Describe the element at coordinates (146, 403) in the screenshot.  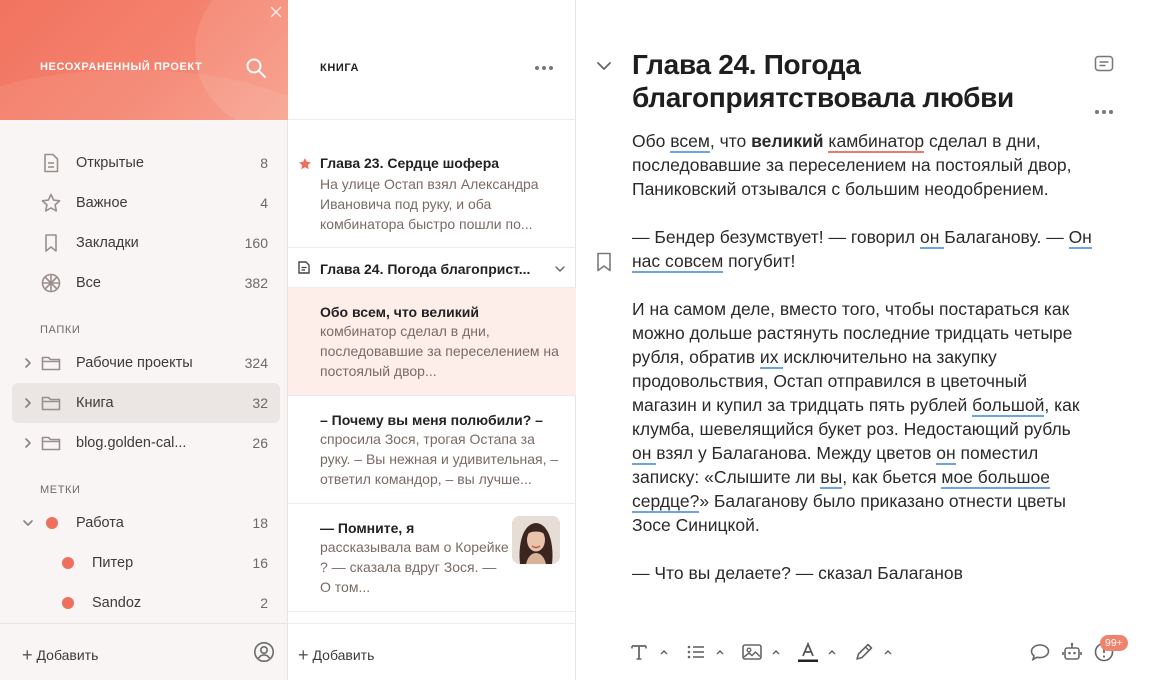
I see `folder-book: Книга 32` at that location.